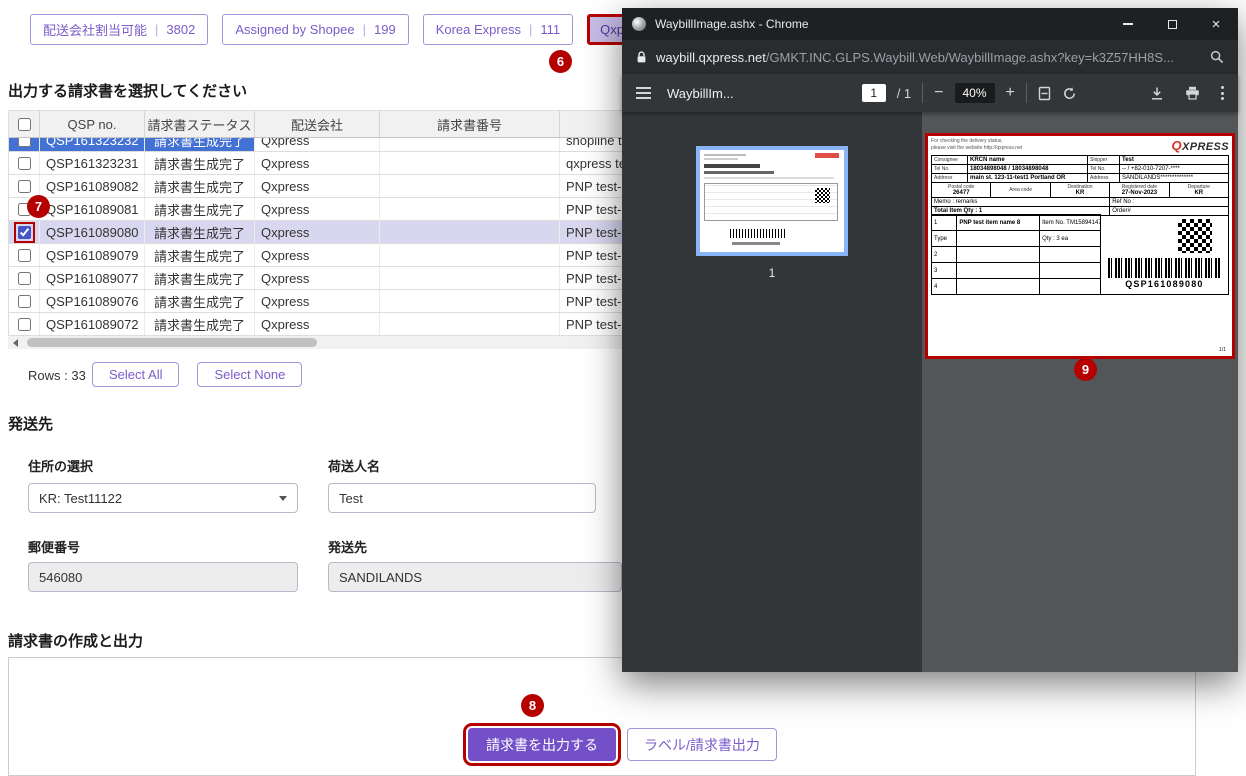 The width and height of the screenshot is (1246, 776). I want to click on thumbnail-page-label: 1, so click(772, 273).